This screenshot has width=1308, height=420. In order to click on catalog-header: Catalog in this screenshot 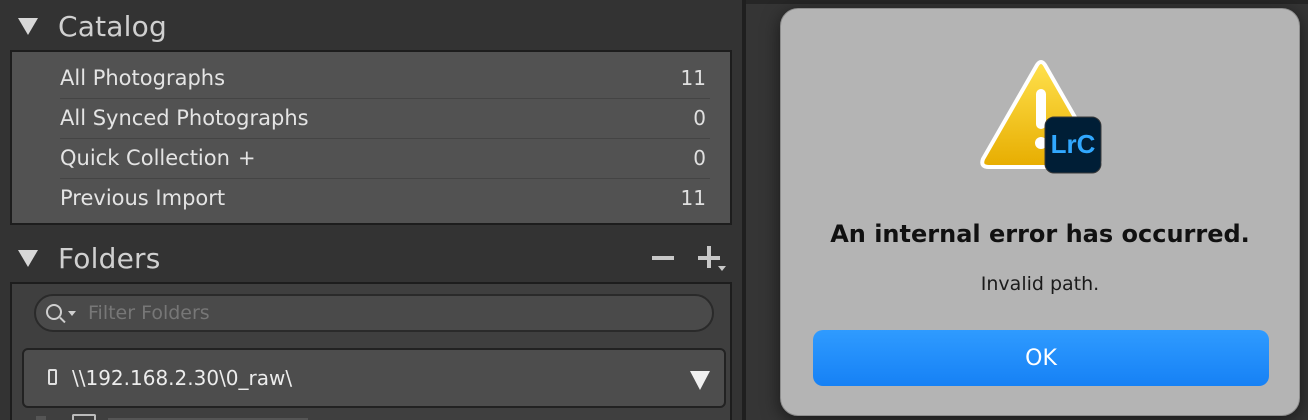, I will do `click(371, 26)`.